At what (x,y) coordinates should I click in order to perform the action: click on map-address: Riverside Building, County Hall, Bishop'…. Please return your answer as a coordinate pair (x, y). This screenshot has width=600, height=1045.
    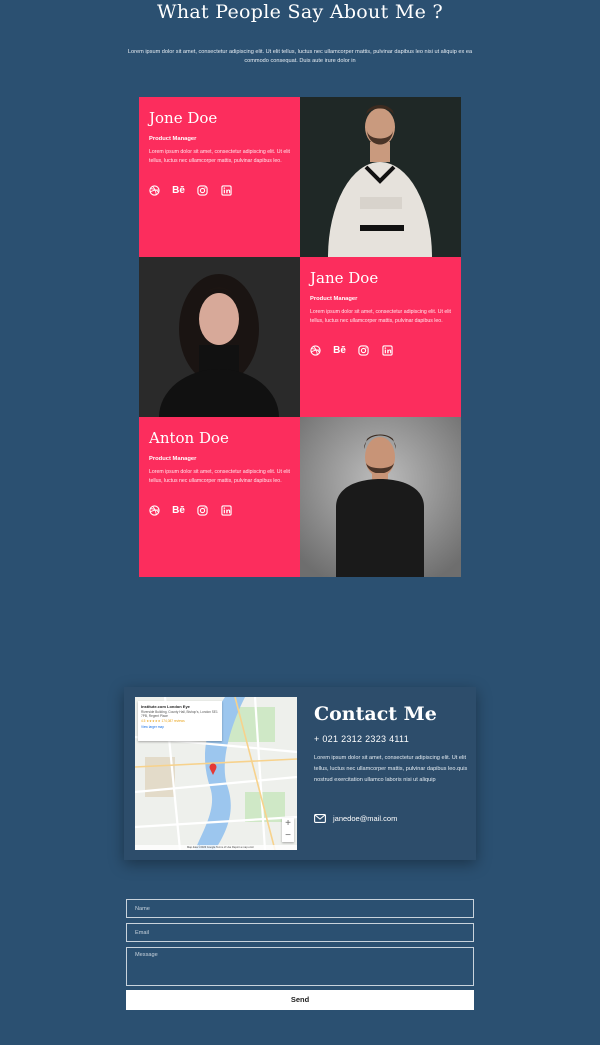
    Looking at the image, I should click on (179, 714).